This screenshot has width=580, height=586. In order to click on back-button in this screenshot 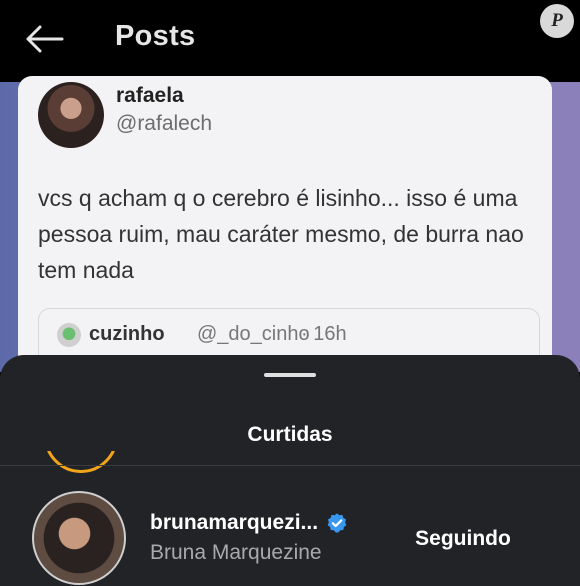, I will do `click(44, 39)`.